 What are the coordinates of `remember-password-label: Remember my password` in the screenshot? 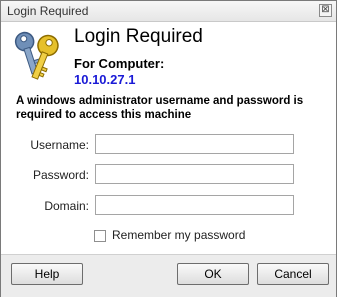 It's located at (178, 235).